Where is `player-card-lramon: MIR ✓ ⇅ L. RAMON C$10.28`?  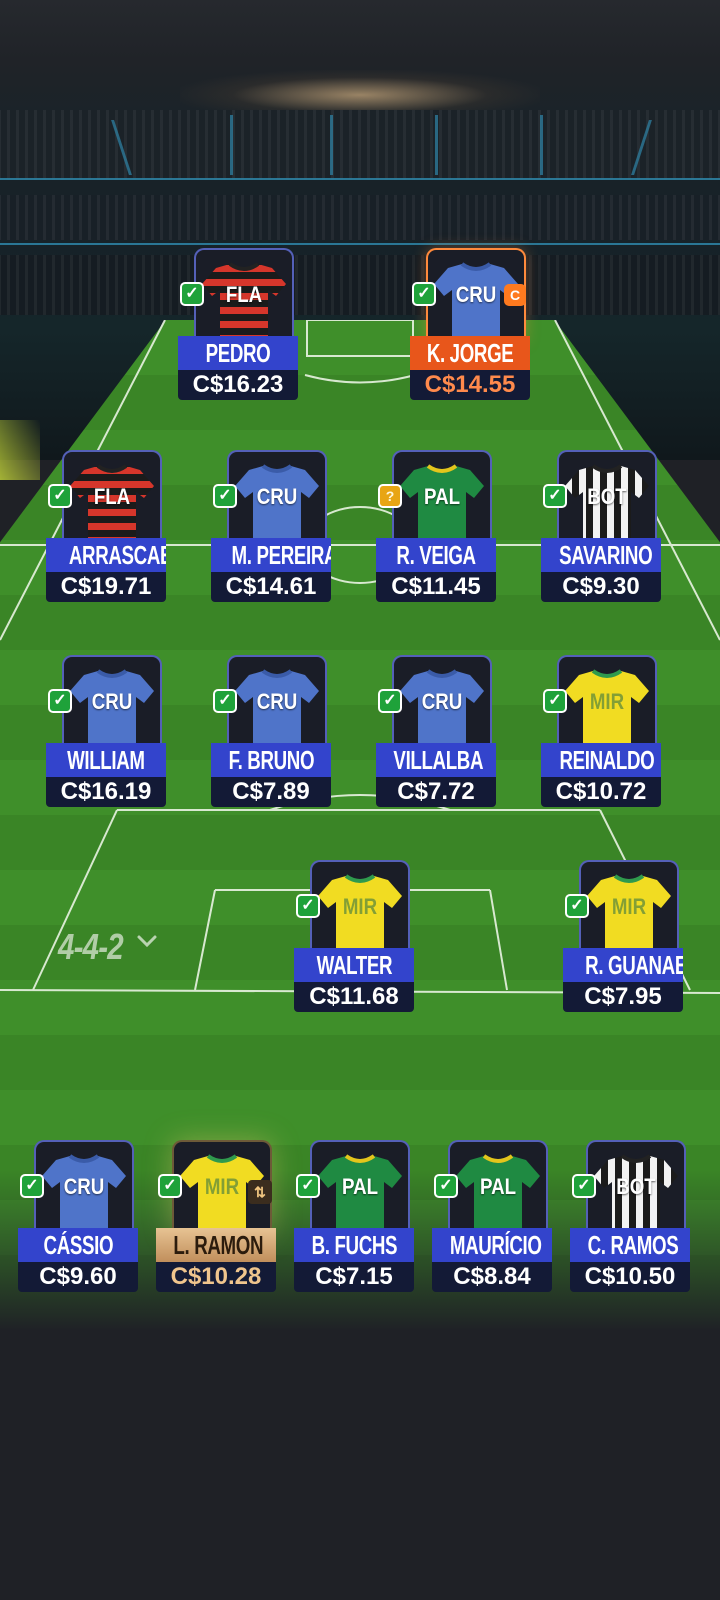
player-card-lramon: MIR ✓ ⇅ L. RAMON C$10.28 is located at coordinates (216, 1216).